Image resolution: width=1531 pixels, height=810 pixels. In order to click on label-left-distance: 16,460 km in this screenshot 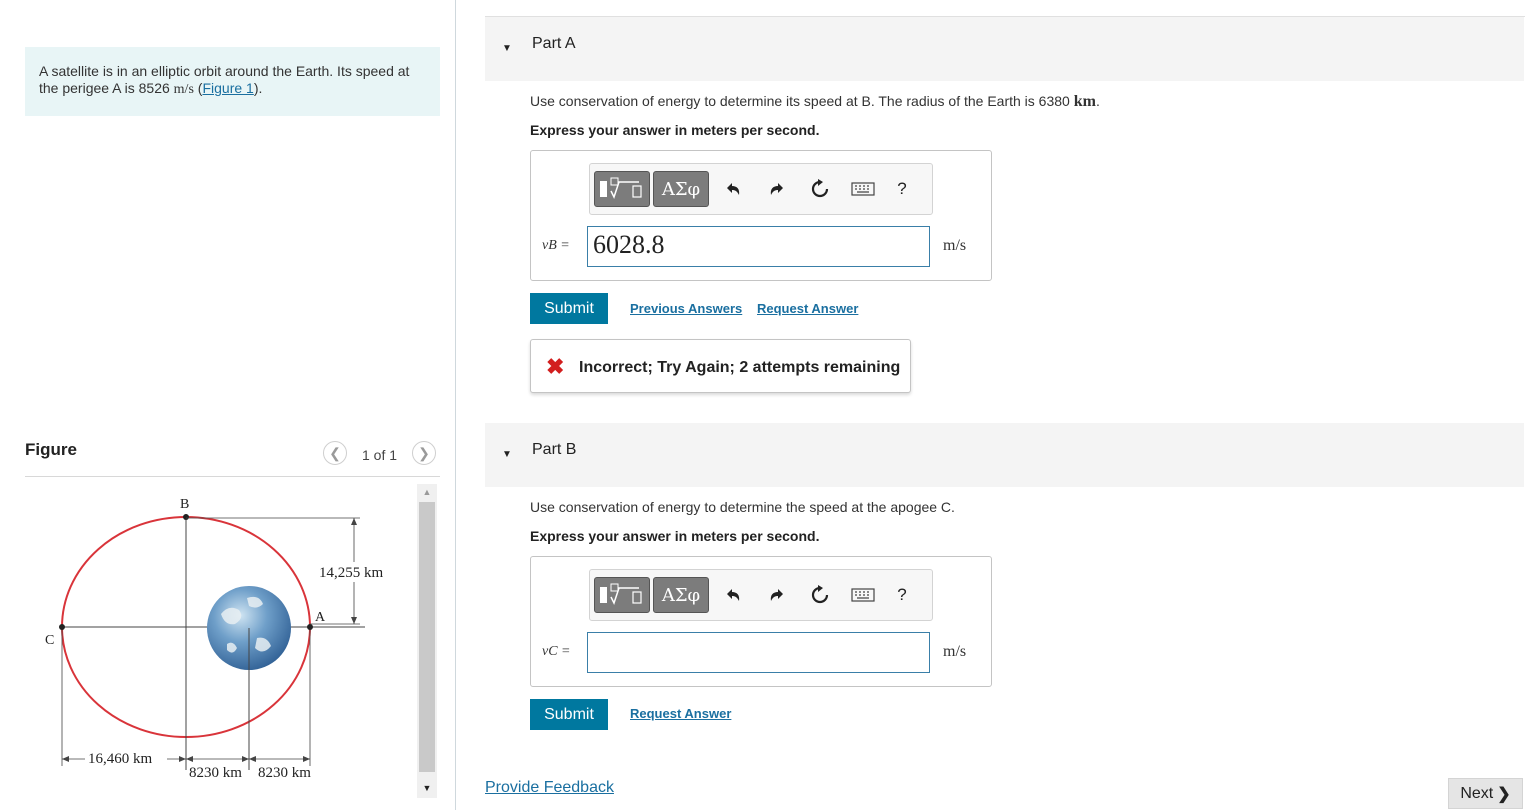, I will do `click(120, 759)`.